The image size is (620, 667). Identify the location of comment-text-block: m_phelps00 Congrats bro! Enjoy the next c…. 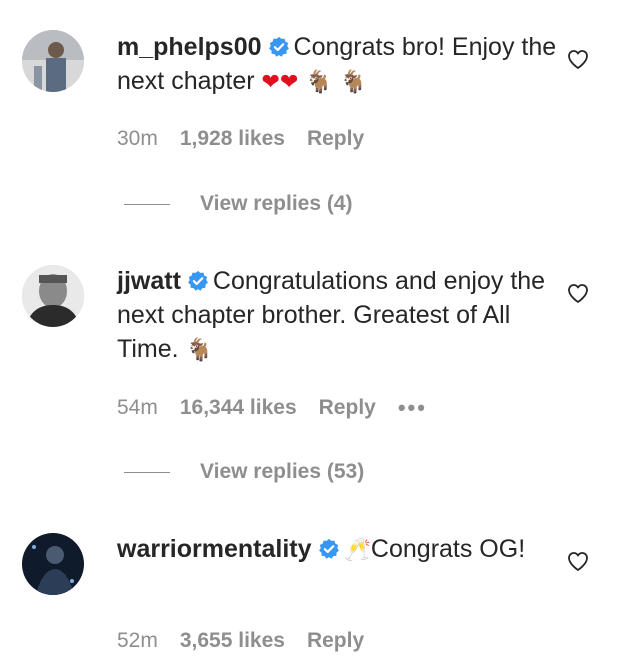
(337, 65).